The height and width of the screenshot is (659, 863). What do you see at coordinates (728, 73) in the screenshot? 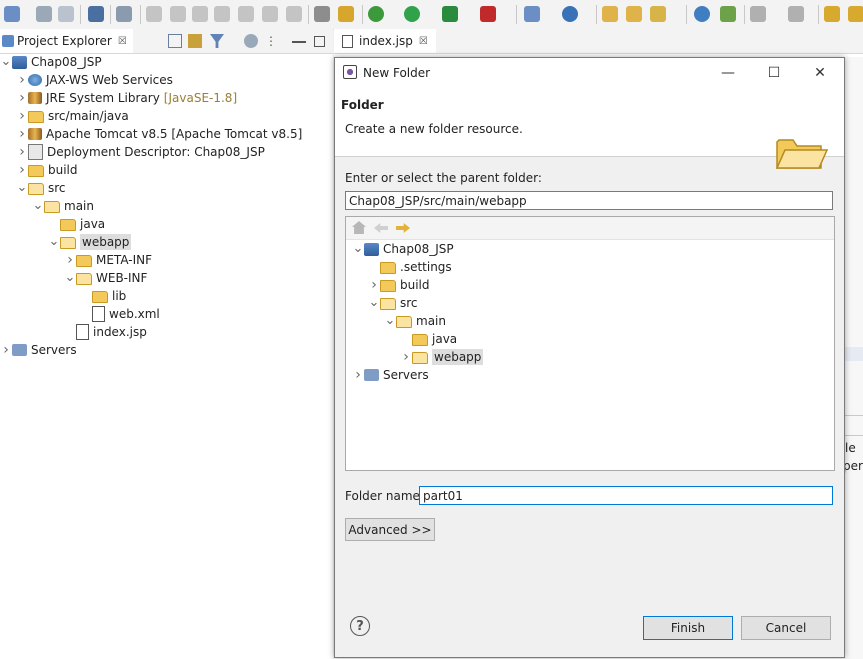
I see `minimize-button: —` at bounding box center [728, 73].